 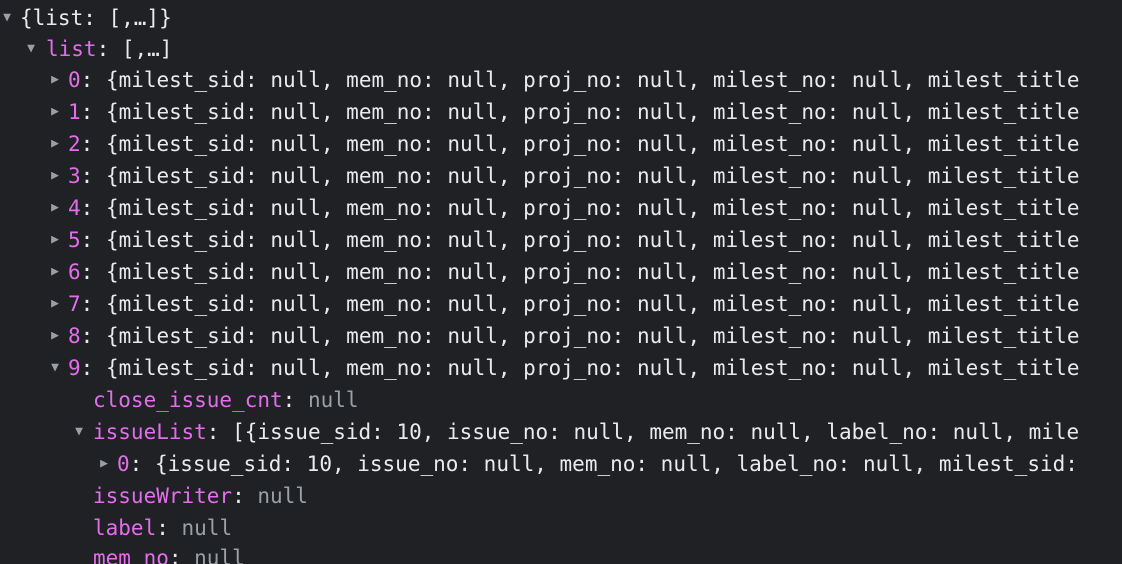 I want to click on item-index: 4, so click(x=74, y=208).